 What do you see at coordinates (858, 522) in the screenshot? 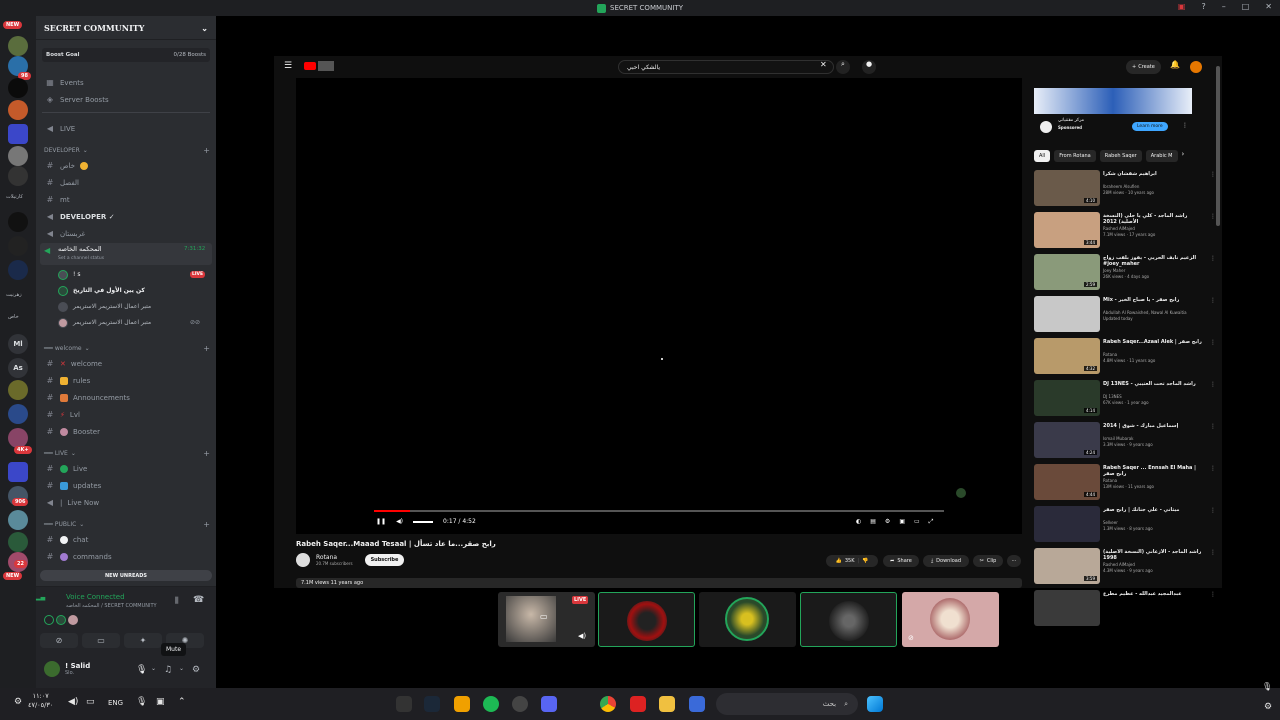
I see `autoplay-toggle: ◐` at bounding box center [858, 522].